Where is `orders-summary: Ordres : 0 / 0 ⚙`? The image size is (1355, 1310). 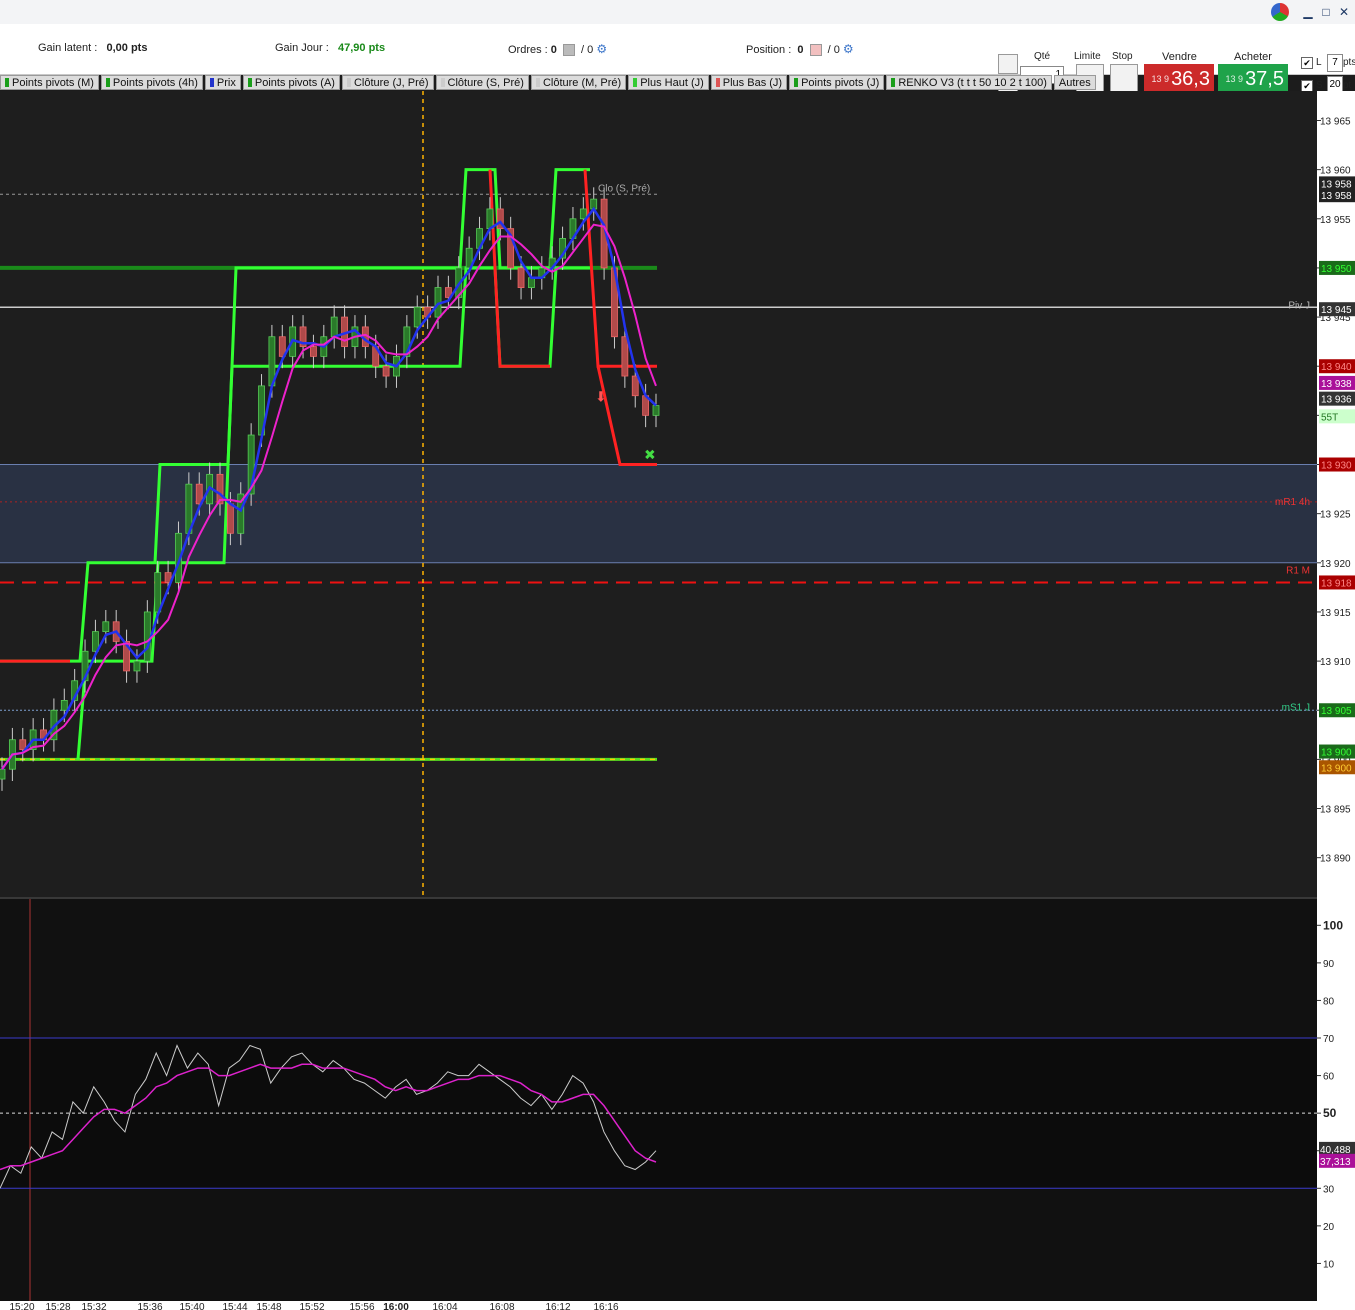
orders-summary: Ordres : 0 / 0 ⚙ is located at coordinates (557, 49).